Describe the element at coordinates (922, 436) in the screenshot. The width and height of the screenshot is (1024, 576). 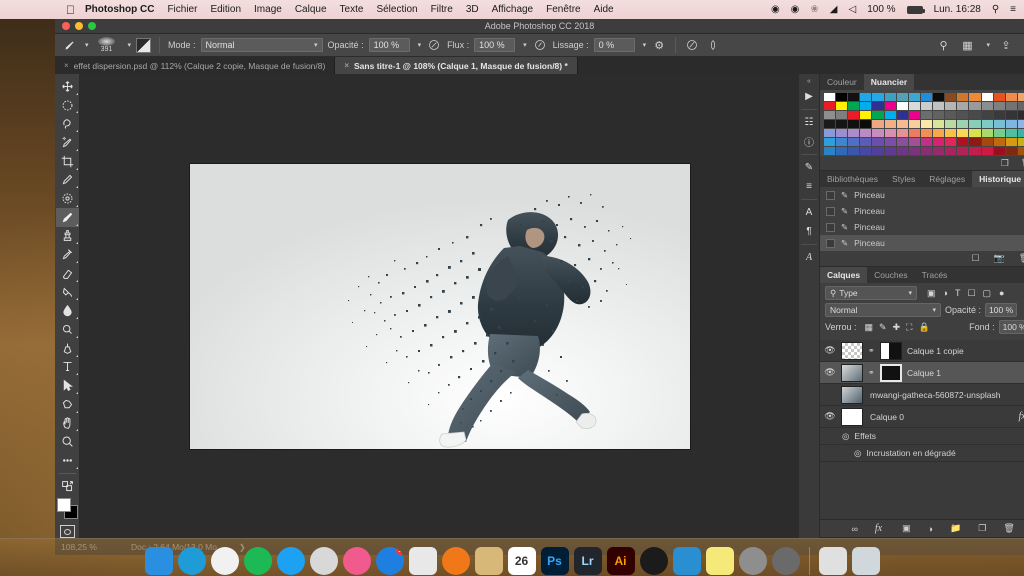
I see `layer-effects-group: ◎ Effets` at that location.